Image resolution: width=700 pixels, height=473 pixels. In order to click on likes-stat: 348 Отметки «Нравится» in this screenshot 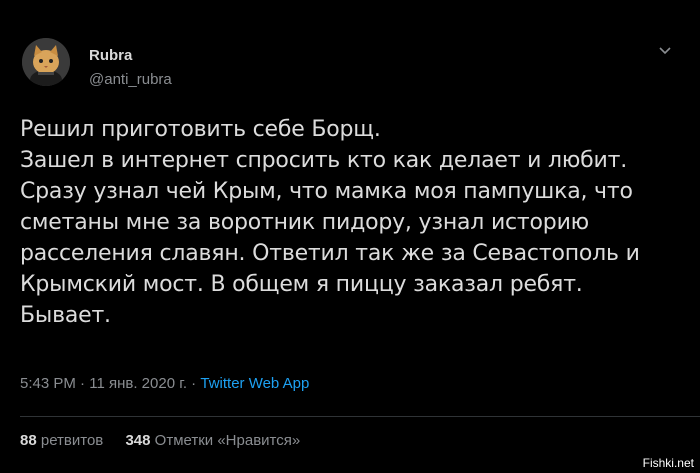, I will do `click(212, 440)`.